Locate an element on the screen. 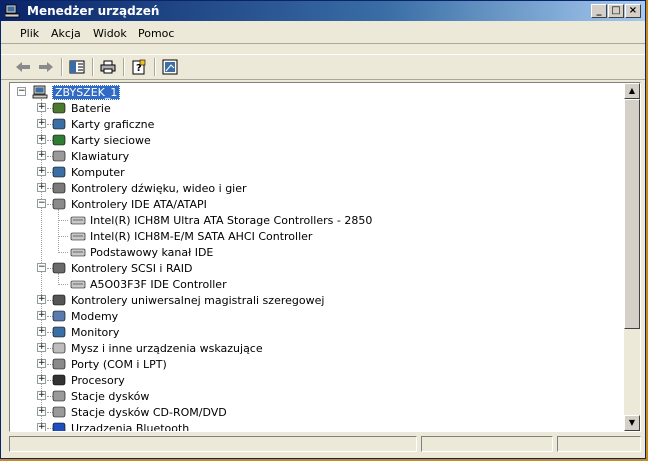  tree-category: Karty sieciowe is located at coordinates (101, 140).